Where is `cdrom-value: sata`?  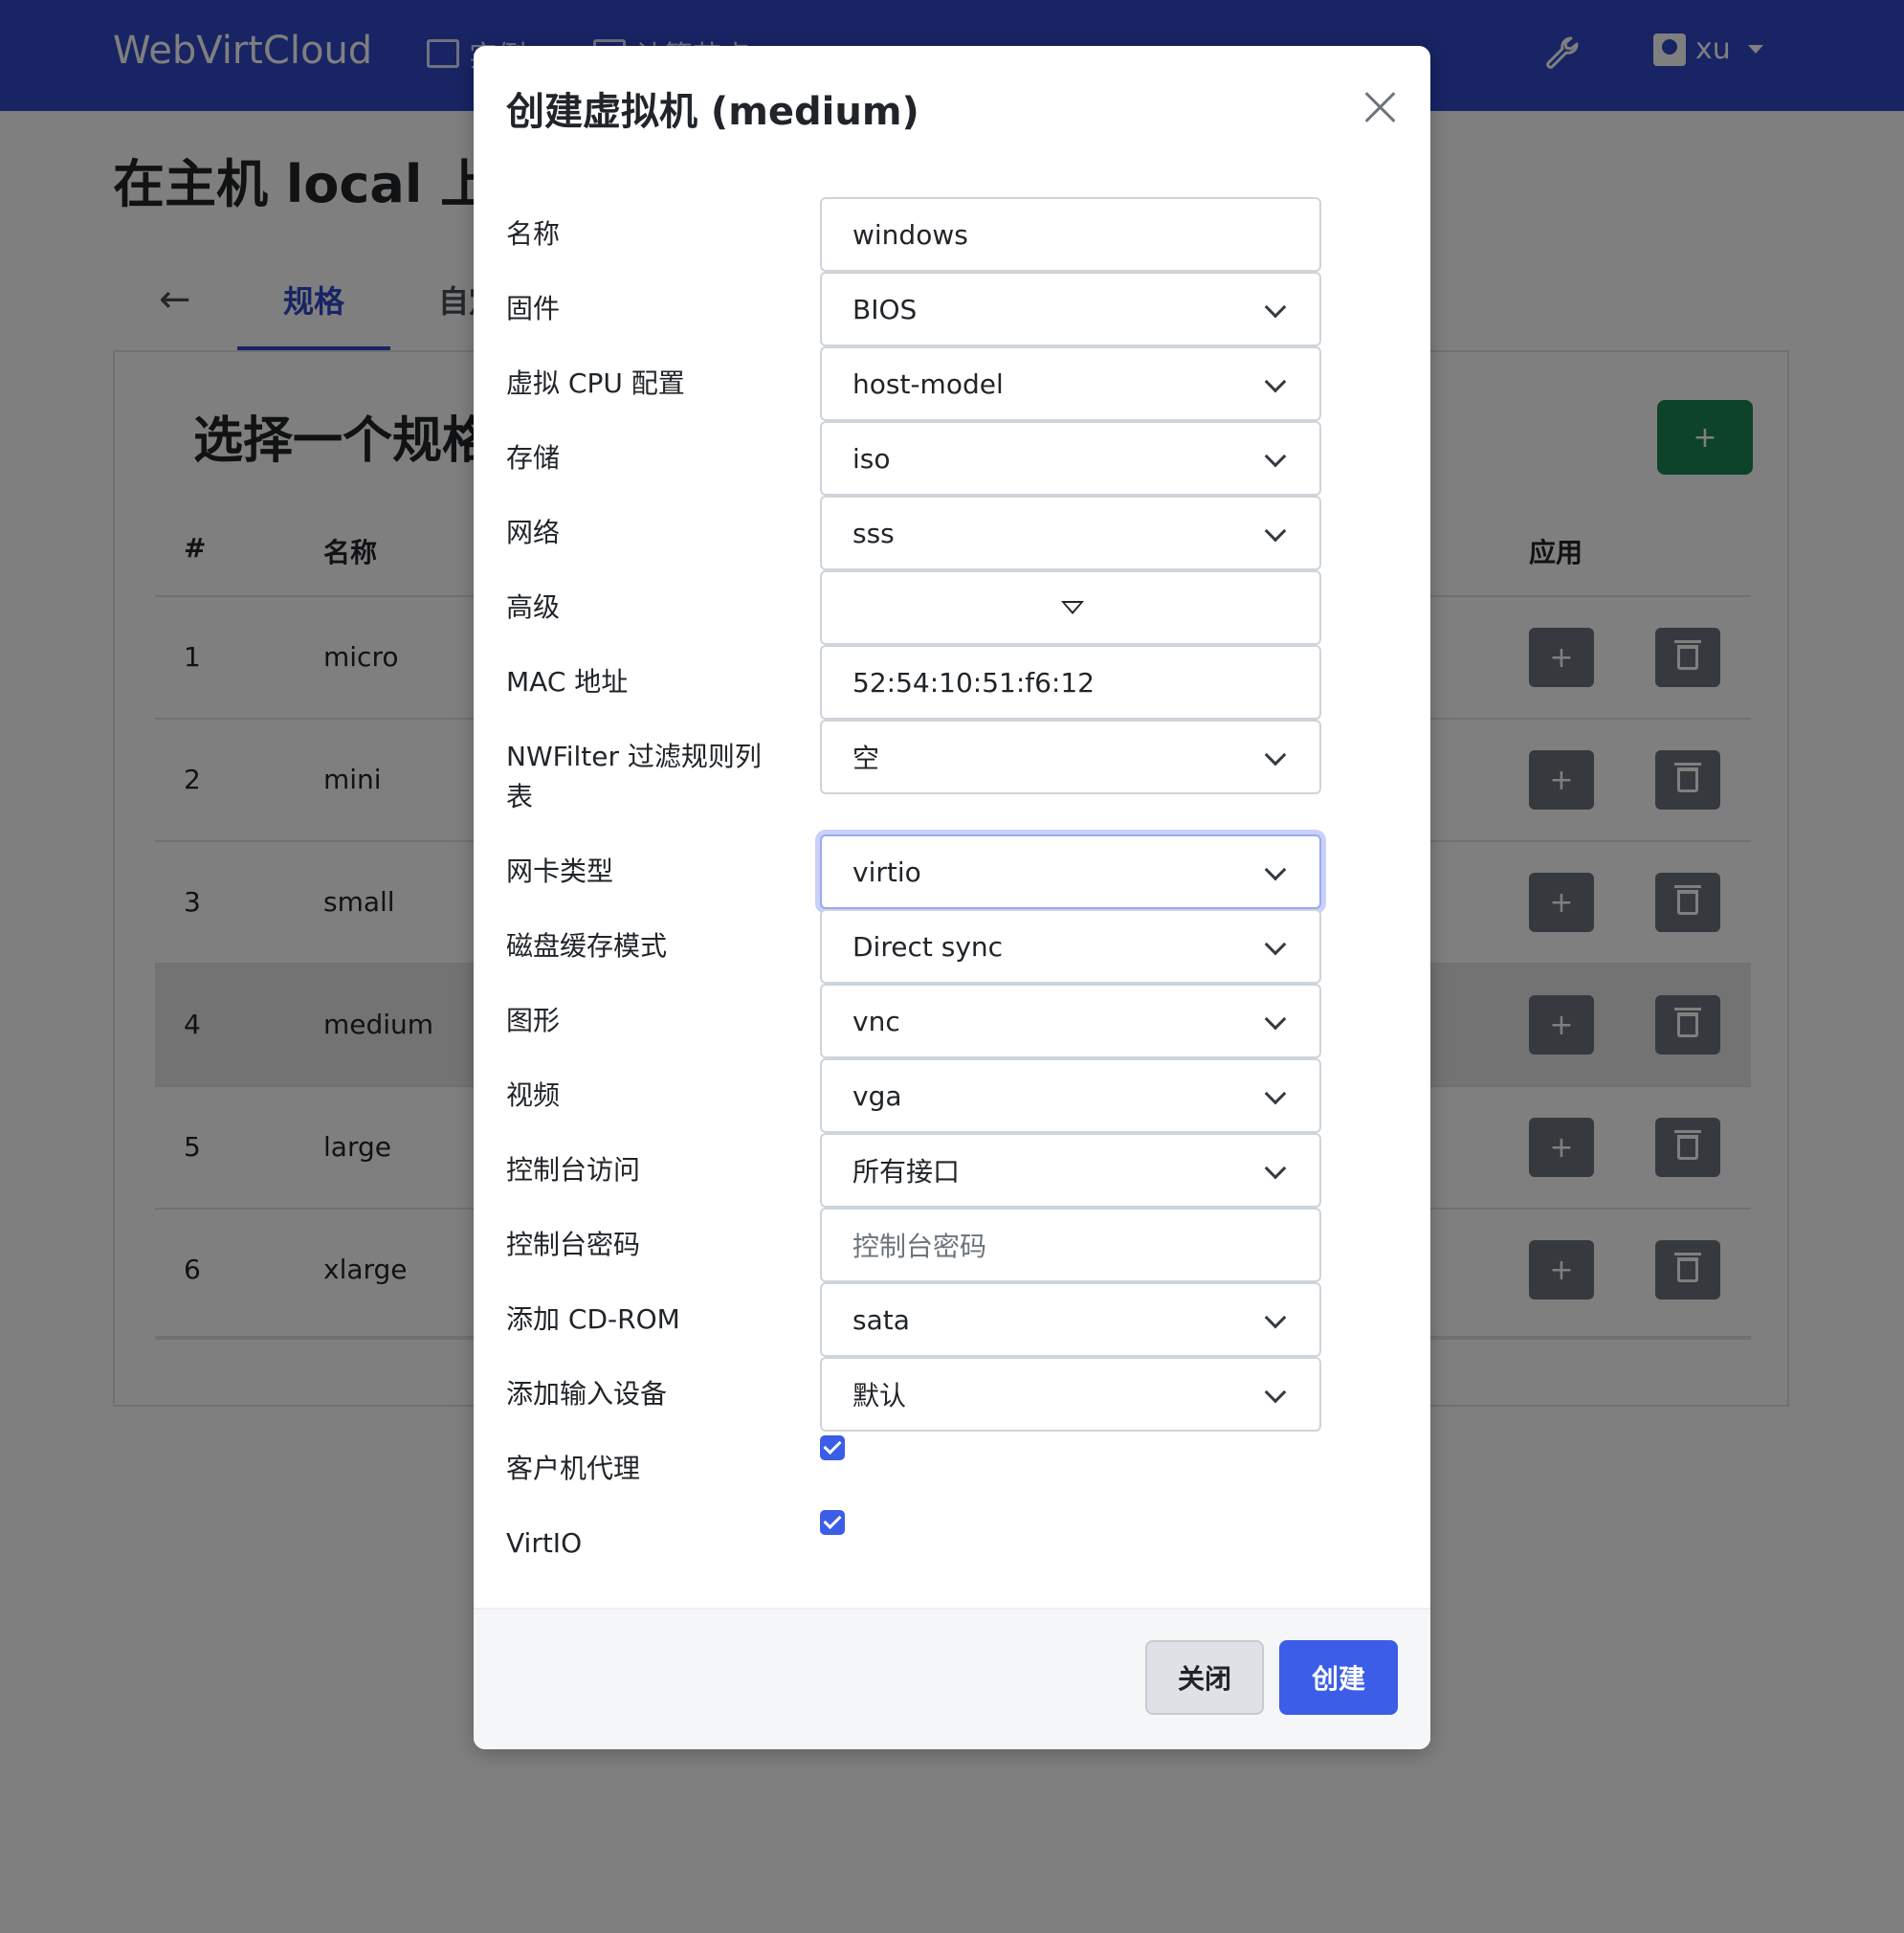
cdrom-value: sata is located at coordinates (881, 1319).